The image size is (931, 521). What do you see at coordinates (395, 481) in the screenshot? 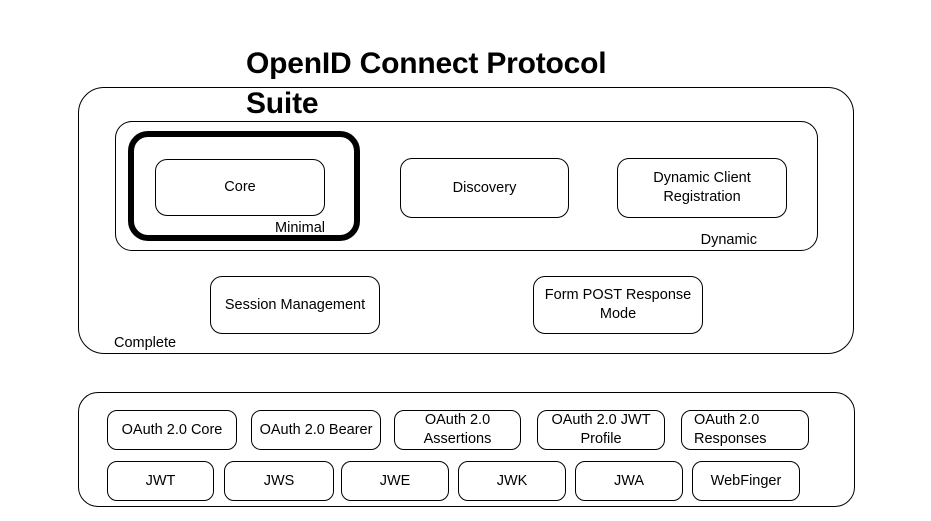
I see `spec-box-jwe: JWE` at bounding box center [395, 481].